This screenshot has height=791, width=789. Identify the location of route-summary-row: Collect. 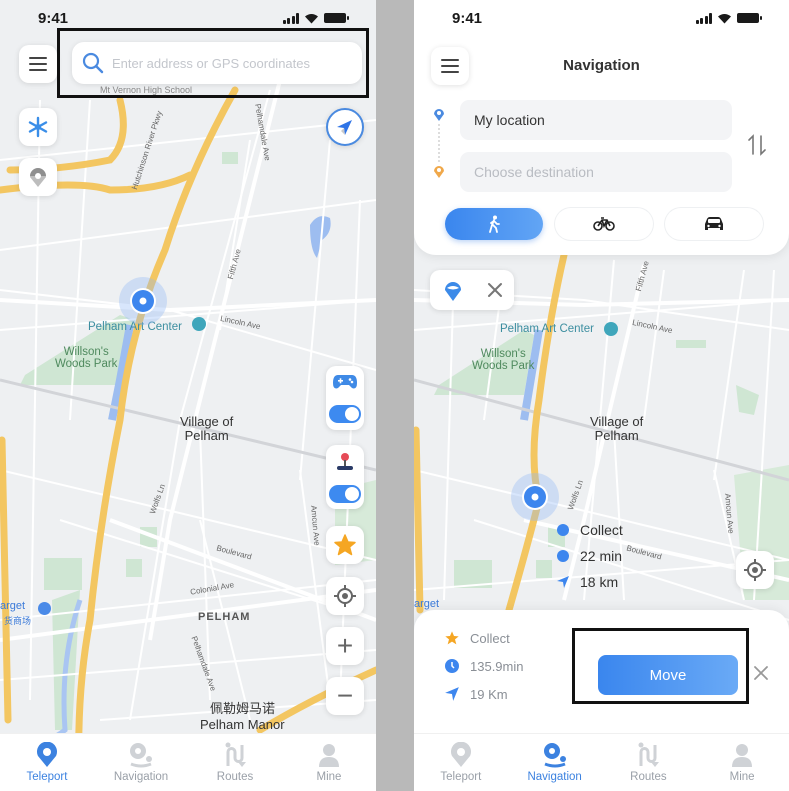
(483, 638).